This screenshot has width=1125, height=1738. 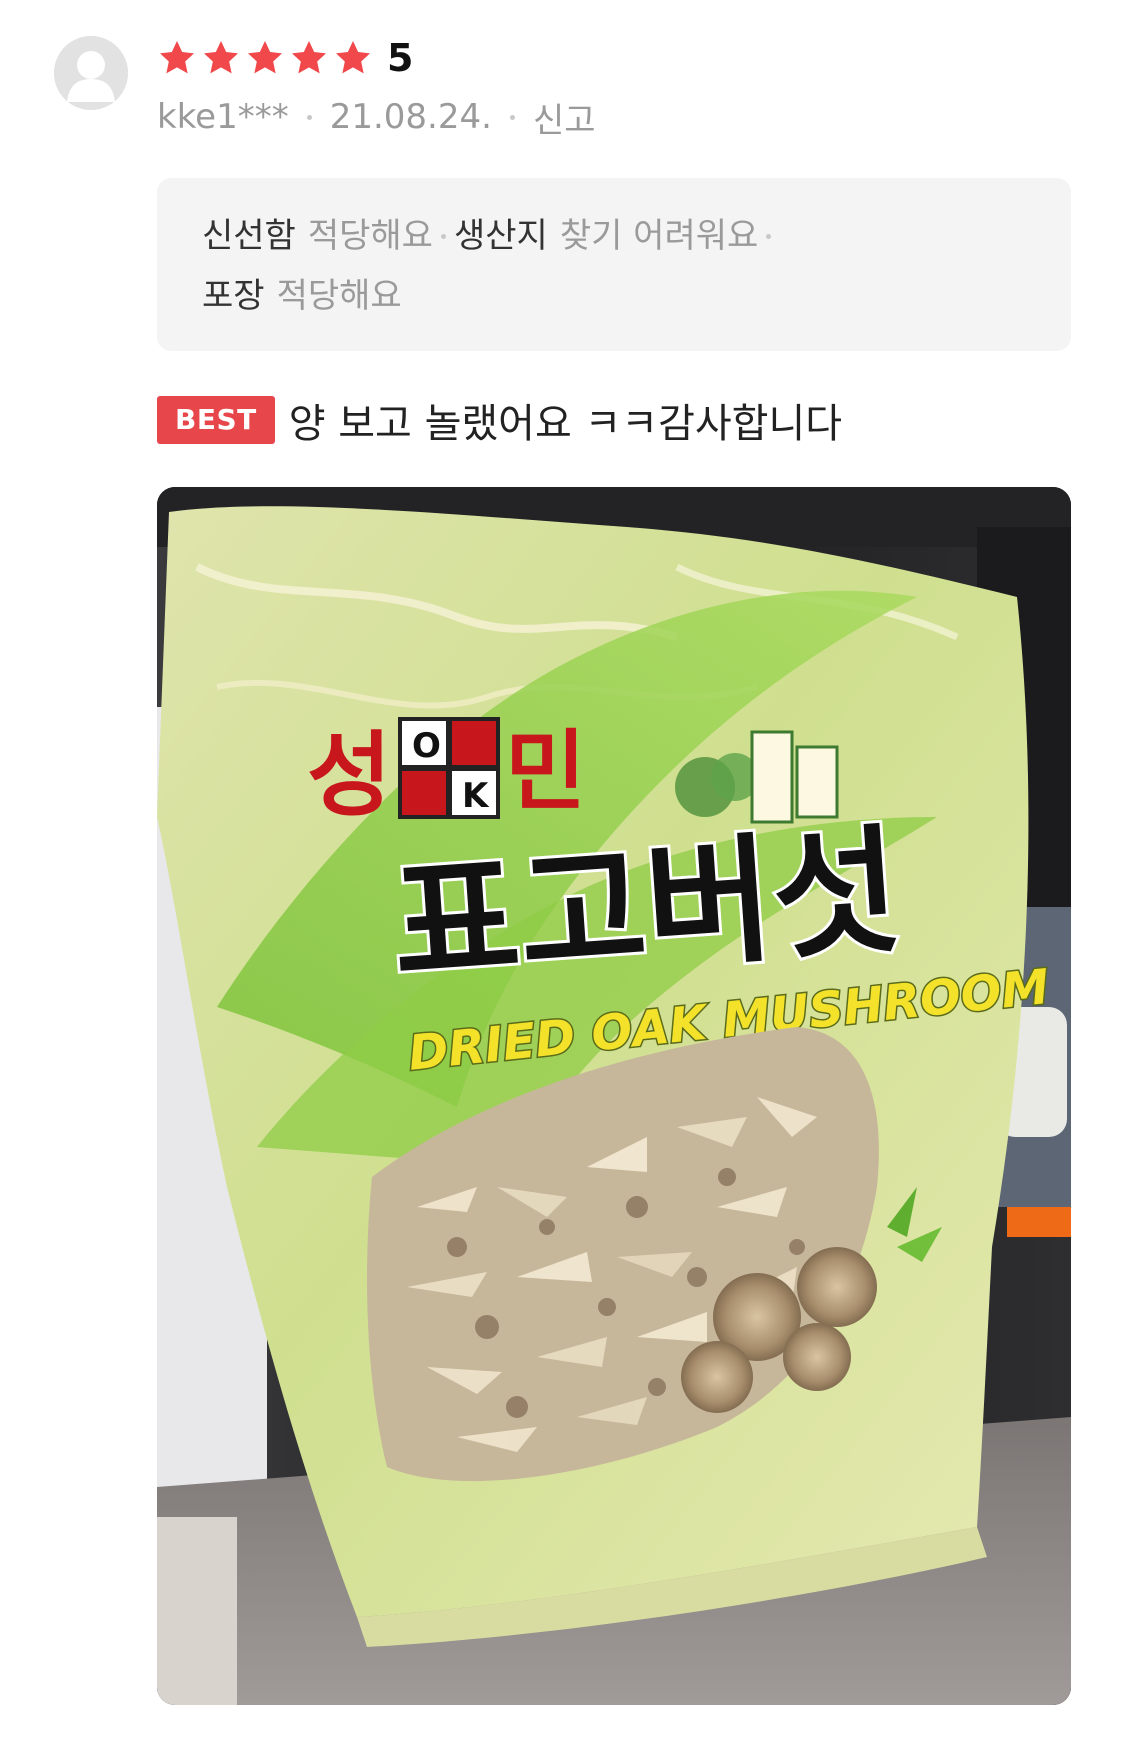 What do you see at coordinates (500, 236) in the screenshot?
I see `survey-label-origin: 생산지` at bounding box center [500, 236].